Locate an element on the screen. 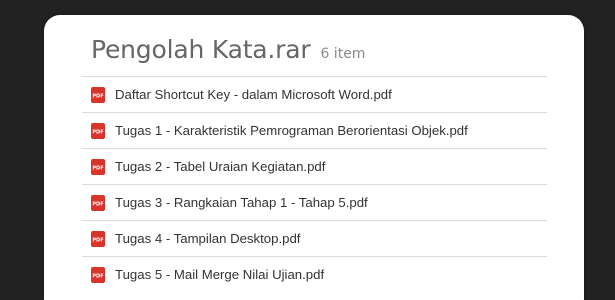  item-count: 6 item is located at coordinates (343, 54).